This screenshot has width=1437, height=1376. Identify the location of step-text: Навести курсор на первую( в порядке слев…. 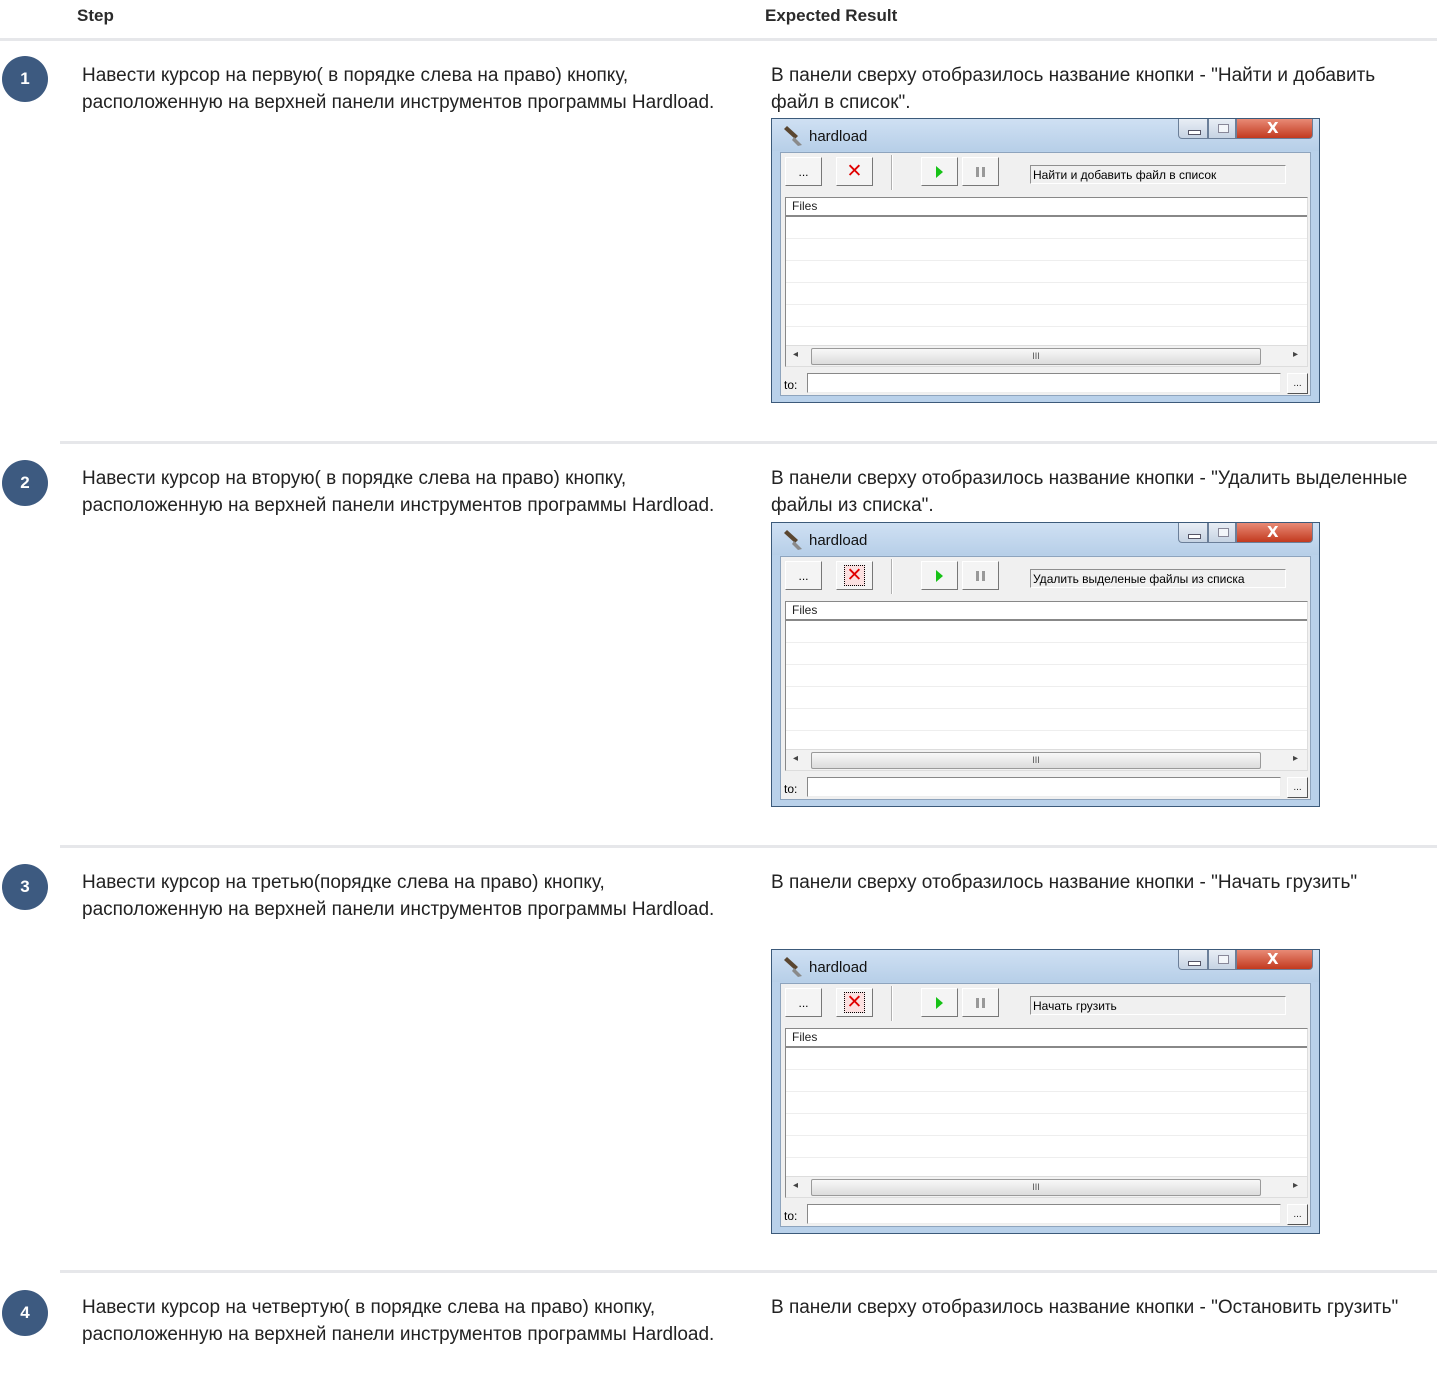
(398, 89).